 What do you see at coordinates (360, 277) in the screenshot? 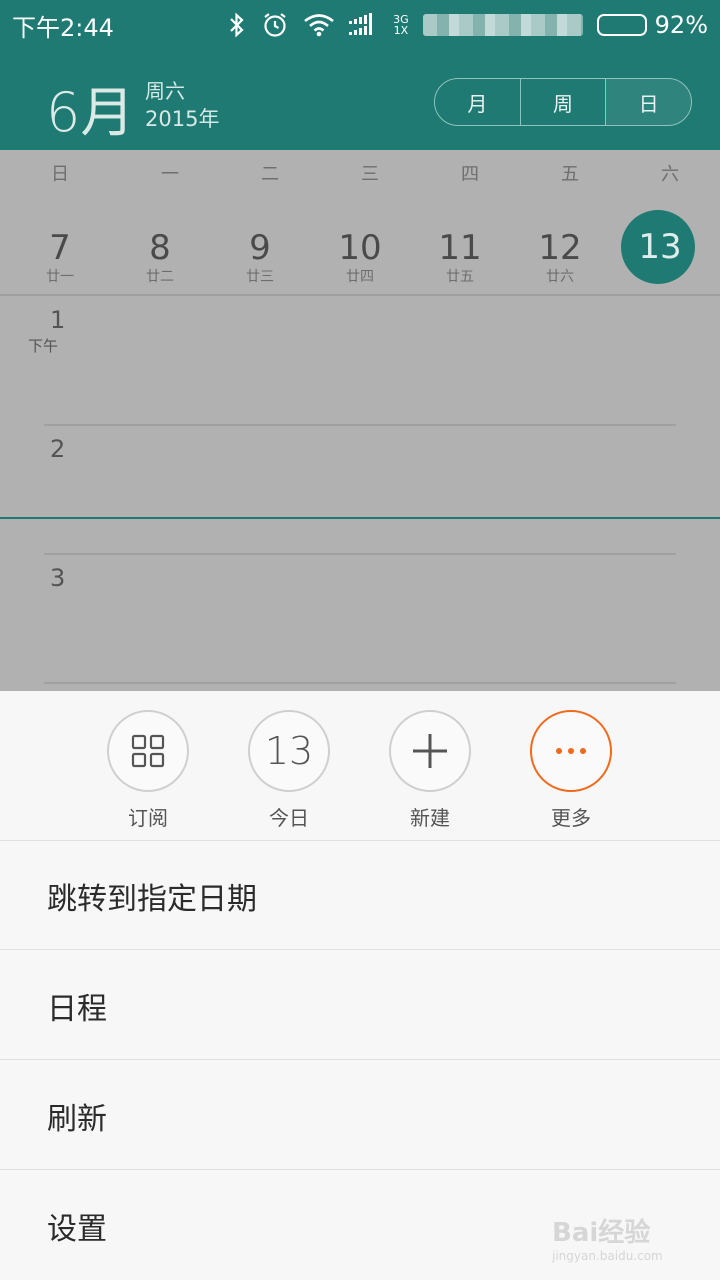
I see `lunar-date: 廿四` at bounding box center [360, 277].